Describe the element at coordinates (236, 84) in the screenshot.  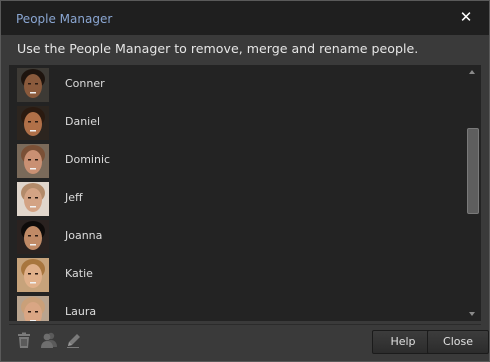
I see `person-row: Conner` at that location.